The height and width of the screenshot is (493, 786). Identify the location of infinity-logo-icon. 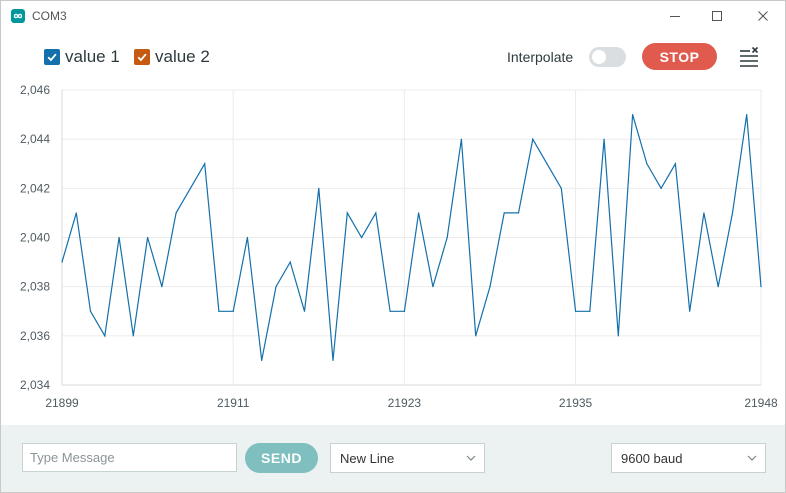
(18, 16).